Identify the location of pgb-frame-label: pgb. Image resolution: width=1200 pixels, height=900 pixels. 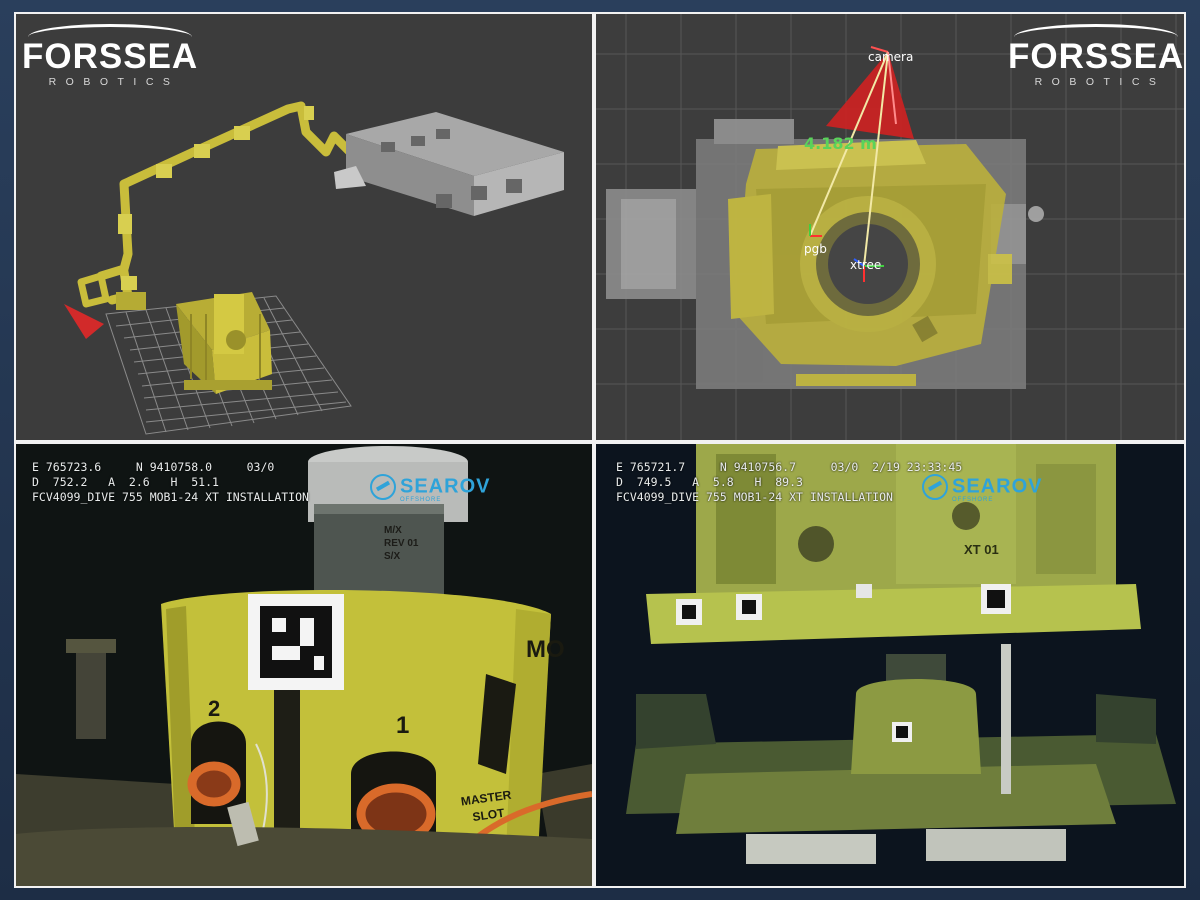
(815, 249).